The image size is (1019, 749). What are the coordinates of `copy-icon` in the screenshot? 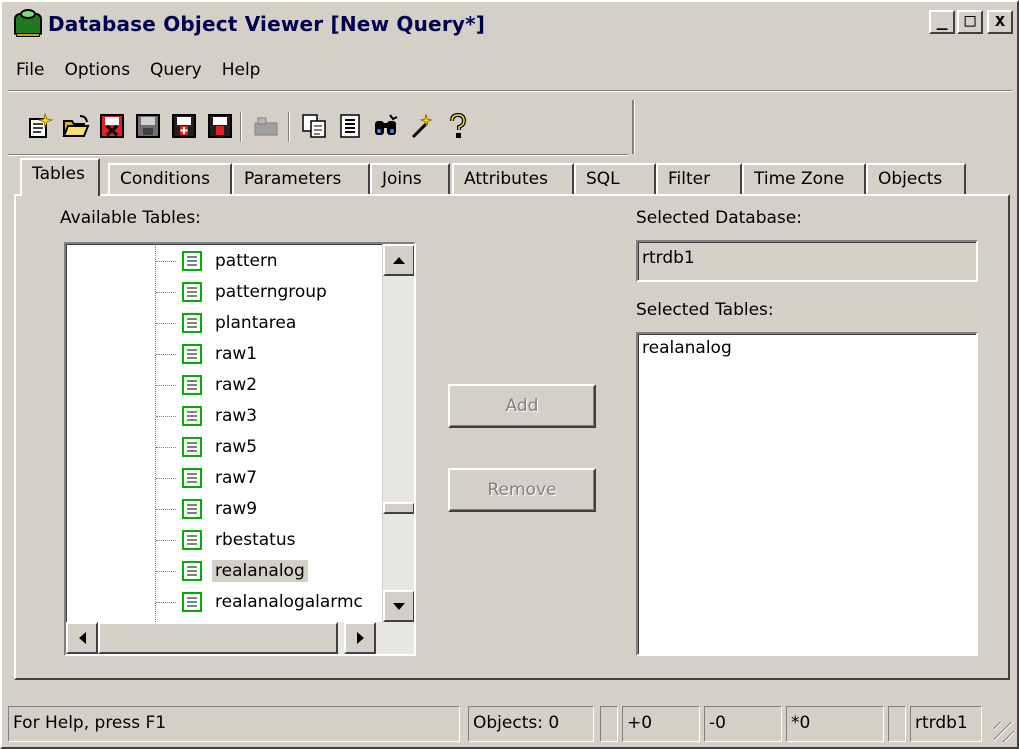 It's located at (314, 126).